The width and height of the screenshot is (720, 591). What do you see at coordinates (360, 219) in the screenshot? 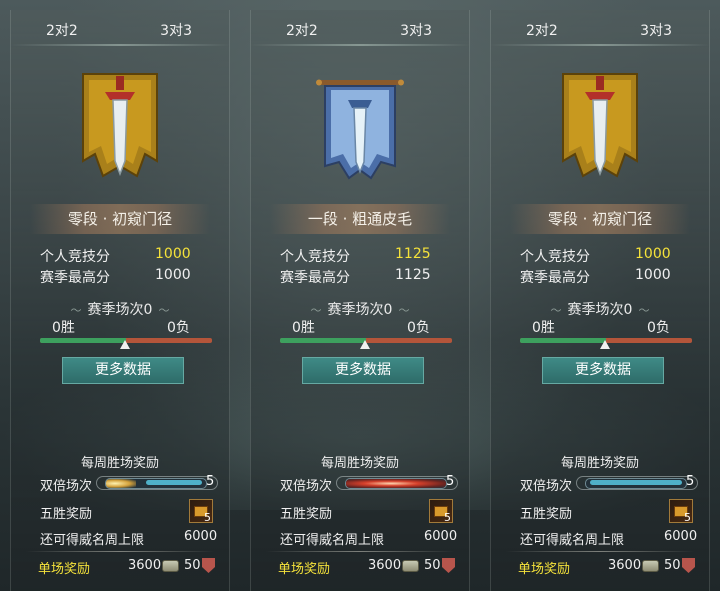
I see `rank-title: 一段 · 粗通皮毛` at bounding box center [360, 219].